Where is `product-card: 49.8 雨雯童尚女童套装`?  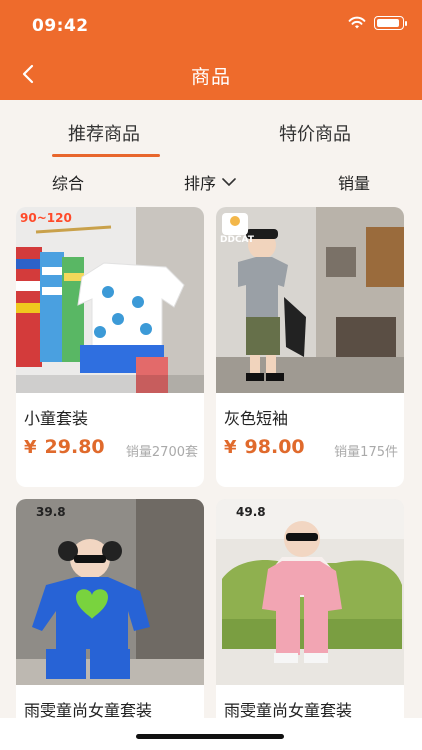 product-card: 49.8 雨雯童尚女童套装 is located at coordinates (310, 614).